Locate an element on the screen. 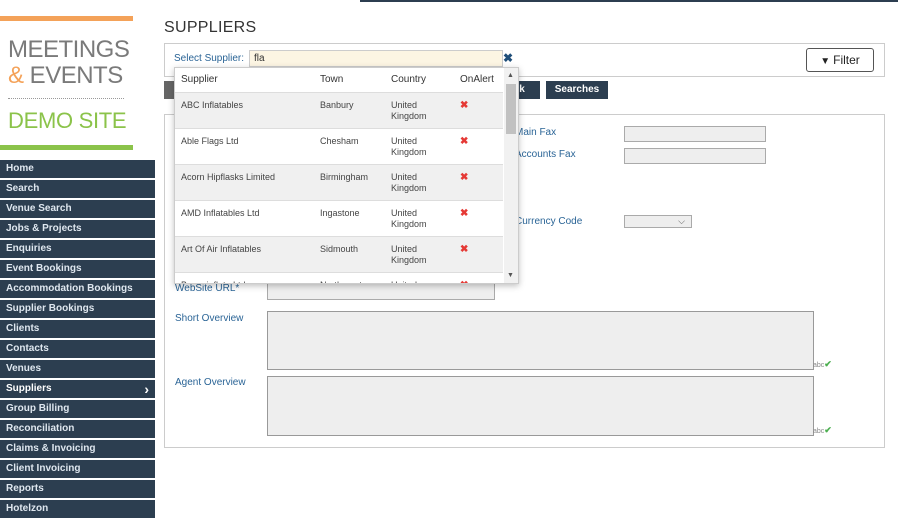  sidebar-item-home: Home is located at coordinates (77, 170).